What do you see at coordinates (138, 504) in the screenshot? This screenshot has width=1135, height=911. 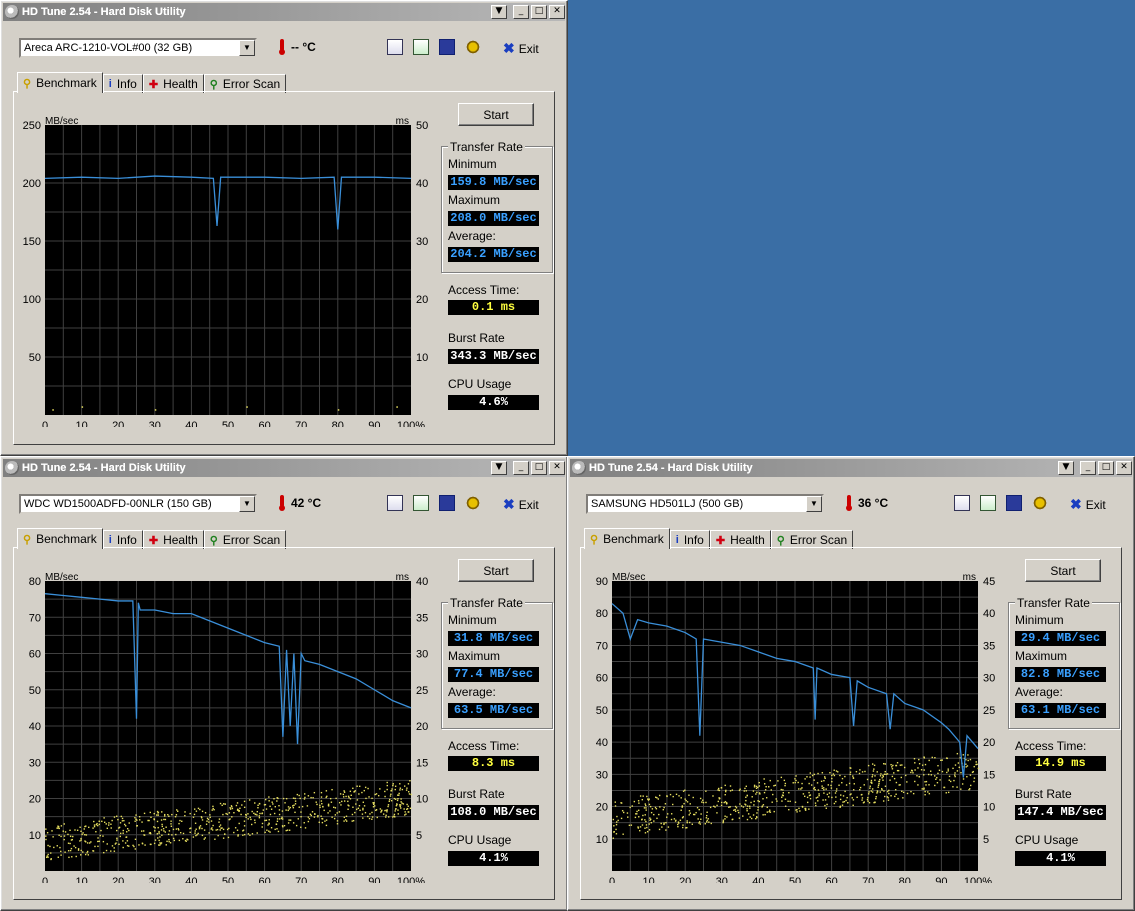 I see `drive-select: WDC WD1500ADFD-00NLR (150 GB) ▼` at bounding box center [138, 504].